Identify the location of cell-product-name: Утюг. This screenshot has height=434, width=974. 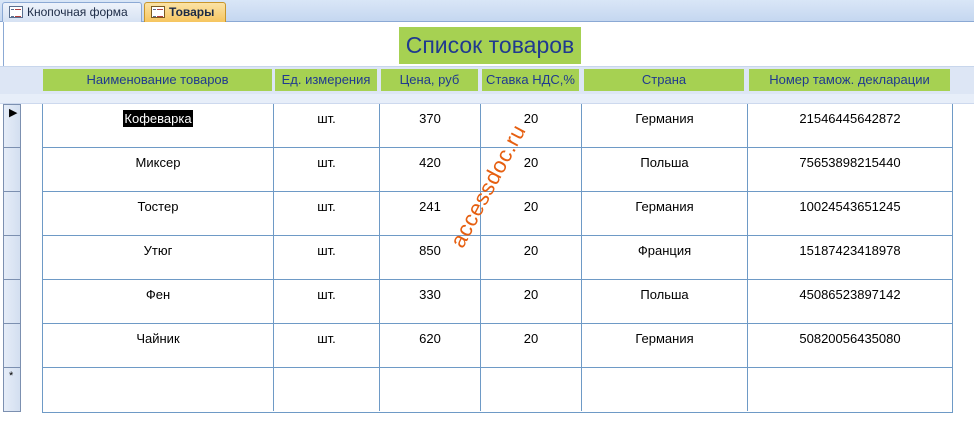
(158, 257).